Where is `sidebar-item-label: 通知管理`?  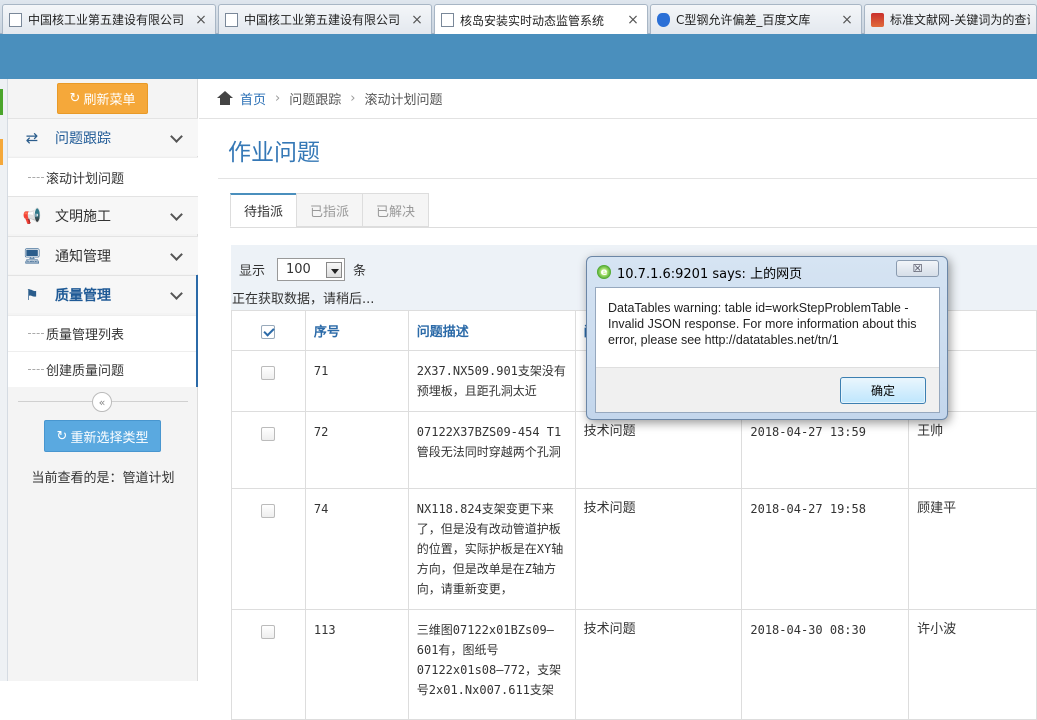 sidebar-item-label: 通知管理 is located at coordinates (83, 256).